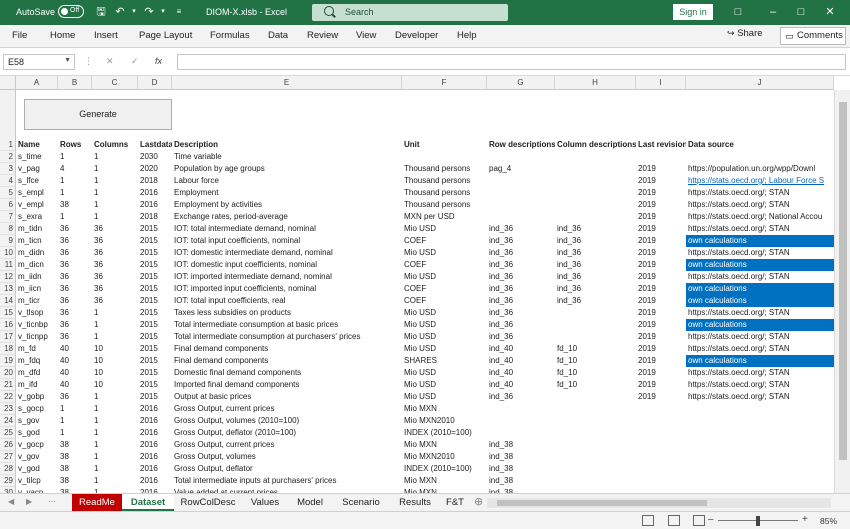 This screenshot has height=529, width=850. Describe the element at coordinates (52, 501) in the screenshot. I see `more-sheets-icon: ⋯` at that location.